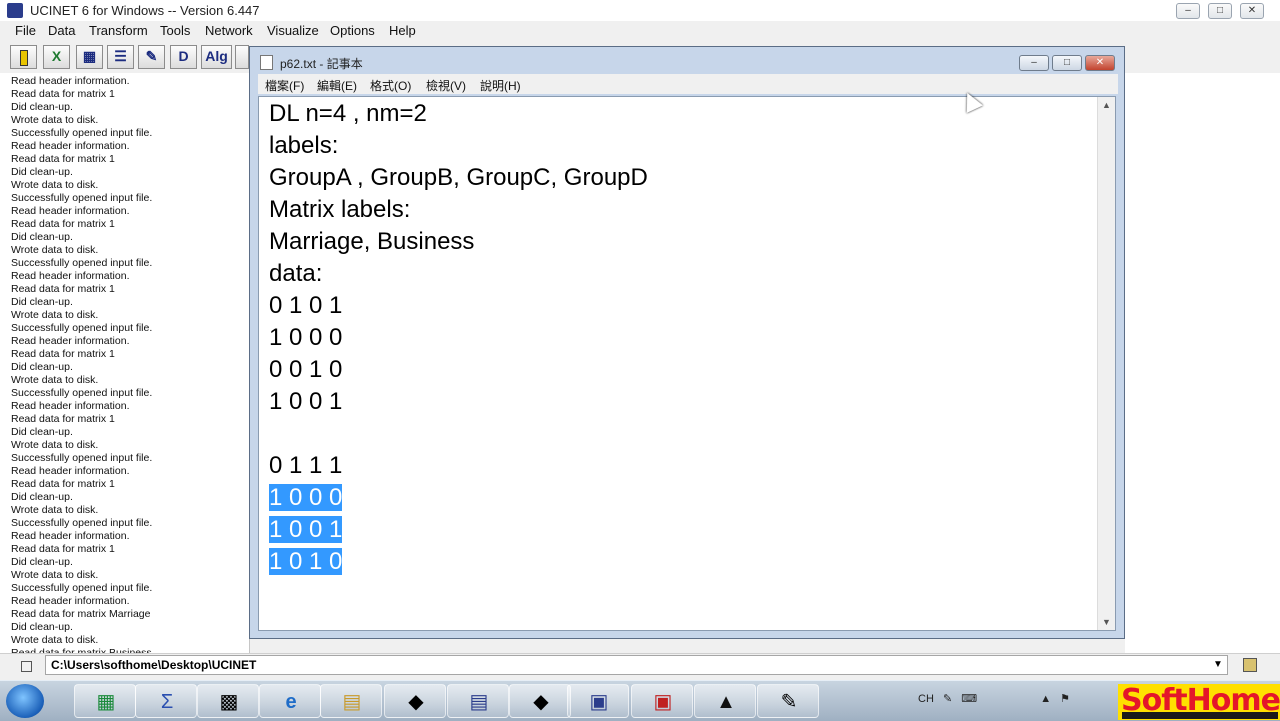 This screenshot has width=1280, height=721. What do you see at coordinates (478, 701) in the screenshot?
I see `taskbar-ucinet-log-icon: ▤` at bounding box center [478, 701].